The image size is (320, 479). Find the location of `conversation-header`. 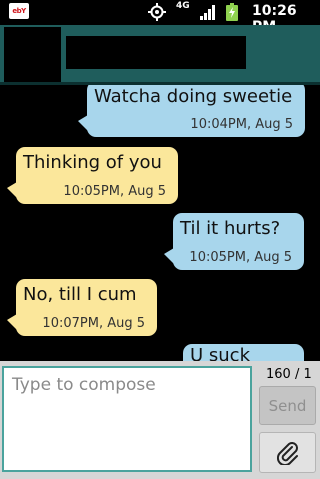

conversation-header is located at coordinates (160, 55).